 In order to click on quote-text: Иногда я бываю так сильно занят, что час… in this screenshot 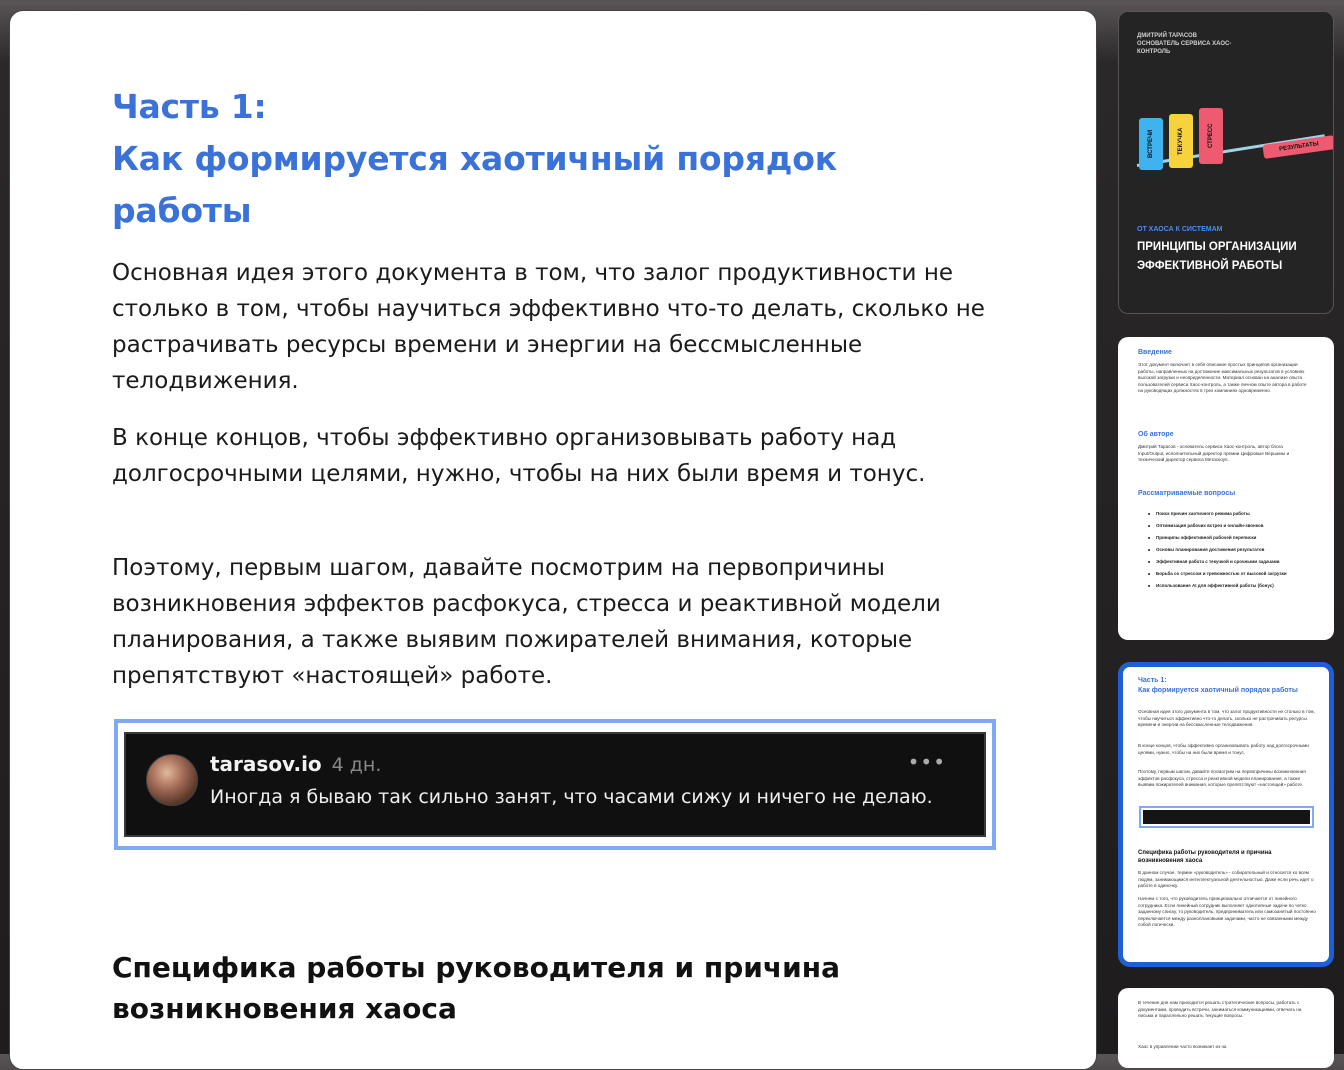, I will do `click(571, 797)`.